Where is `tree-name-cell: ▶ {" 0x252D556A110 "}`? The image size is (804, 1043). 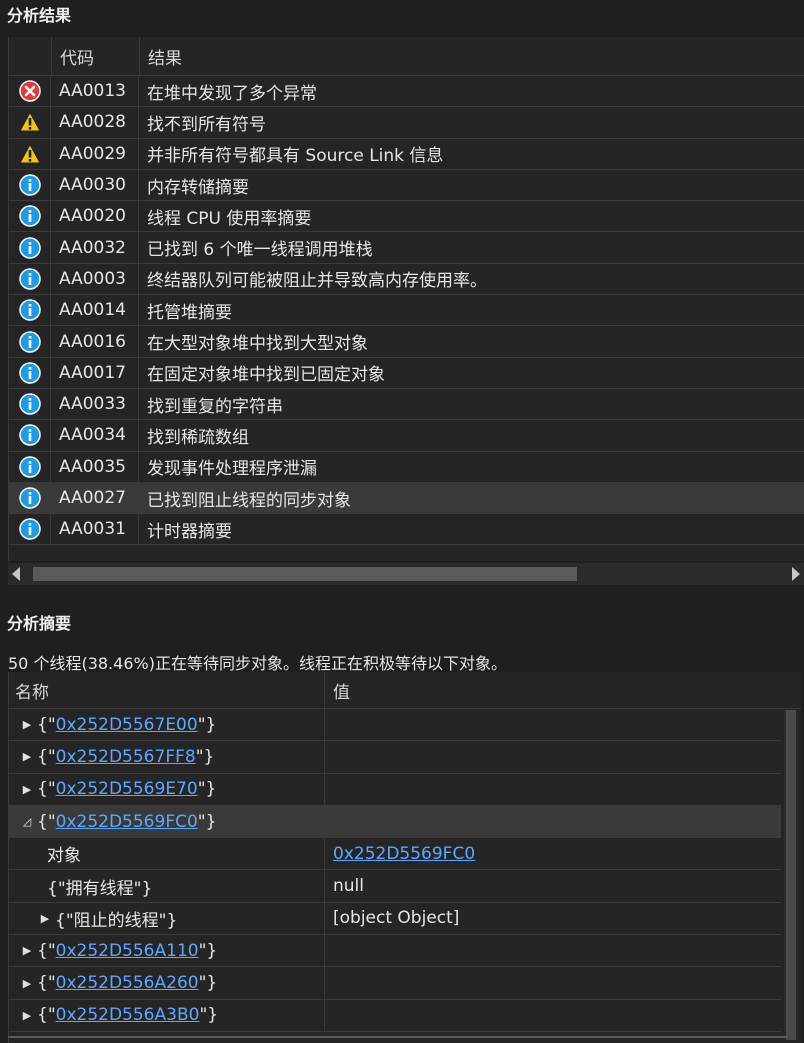 tree-name-cell: ▶ {" 0x252D556A110 "} is located at coordinates (167, 951).